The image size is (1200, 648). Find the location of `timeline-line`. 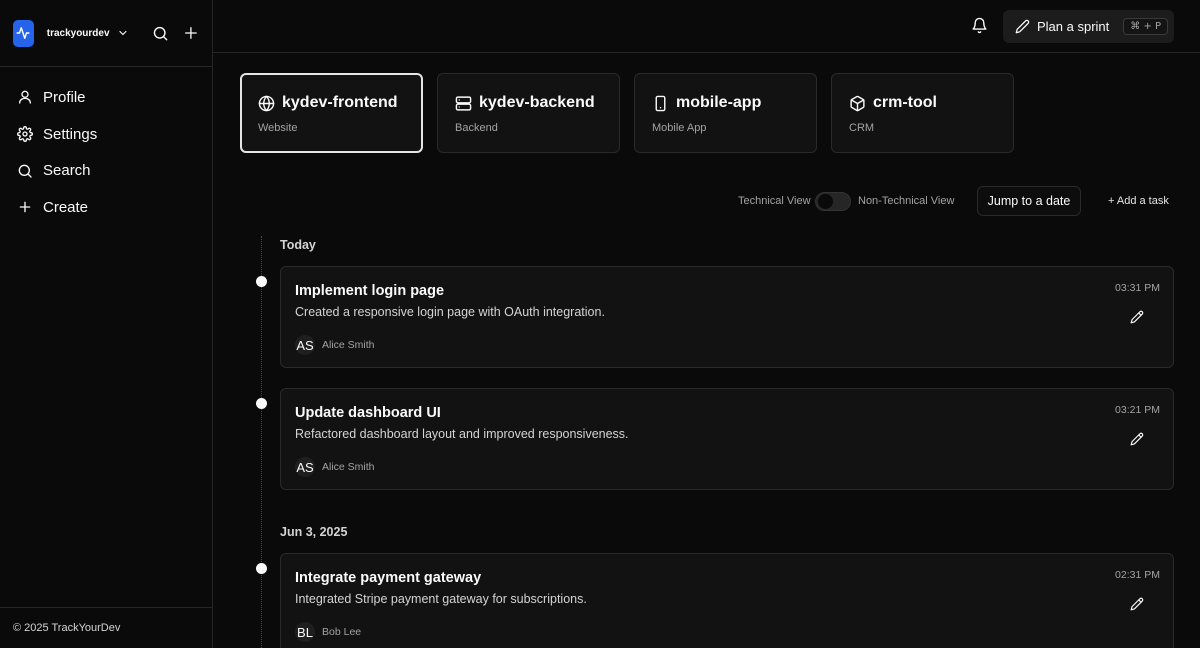

timeline-line is located at coordinates (261, 442).